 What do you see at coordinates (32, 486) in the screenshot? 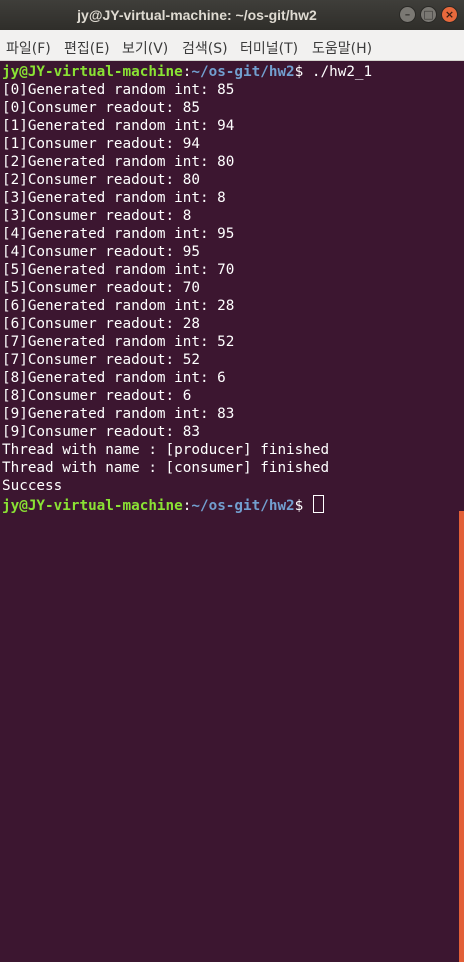
I see `output-line: Success` at bounding box center [32, 486].